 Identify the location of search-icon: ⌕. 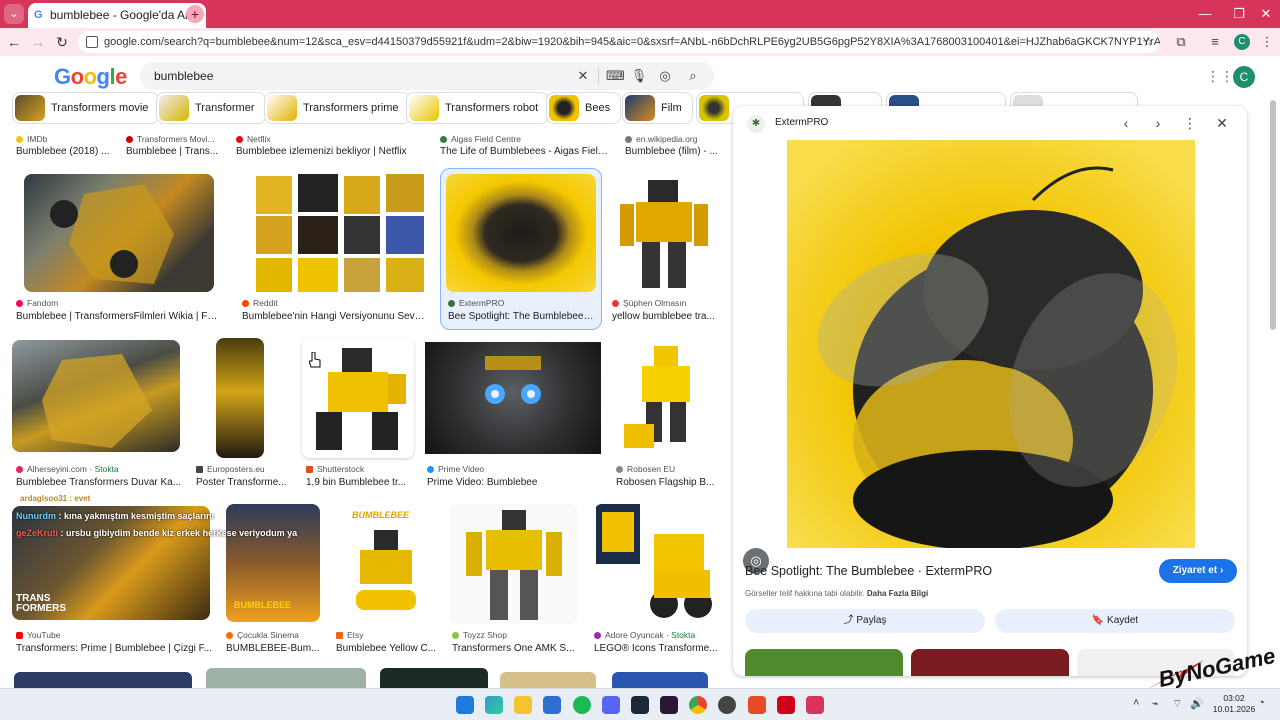
(693, 76).